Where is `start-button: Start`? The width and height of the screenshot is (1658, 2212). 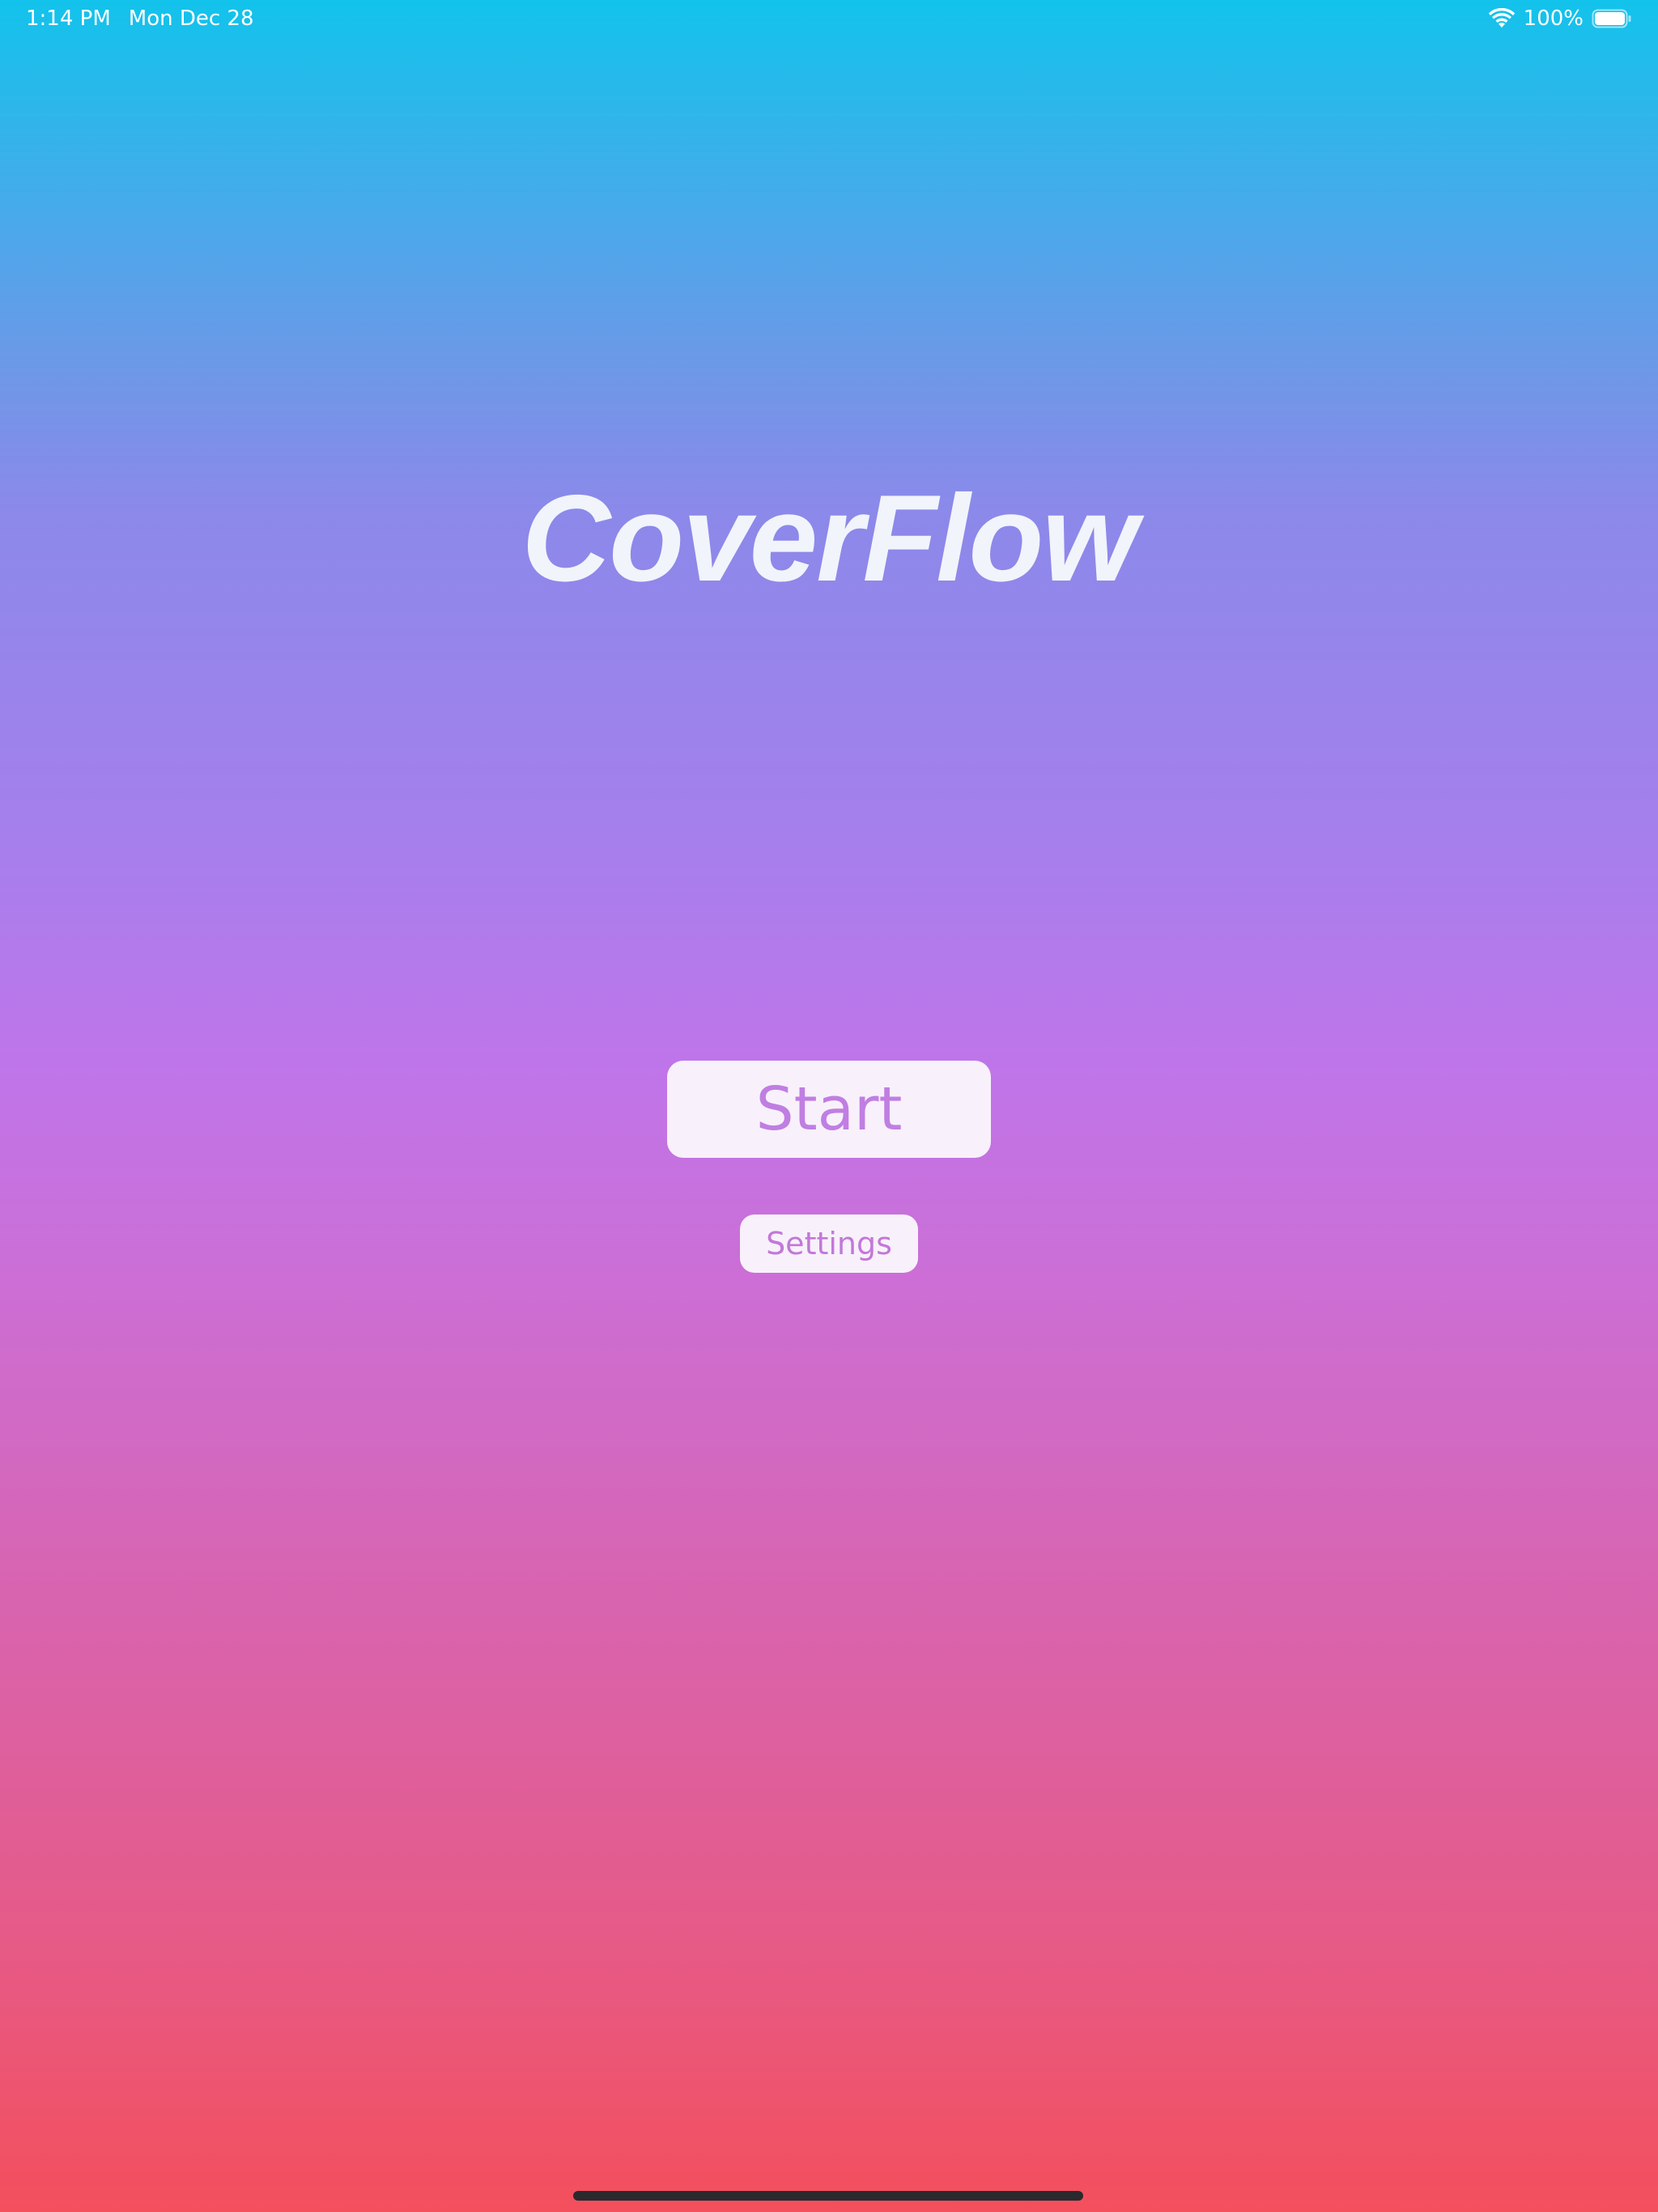 start-button: Start is located at coordinates (829, 1110).